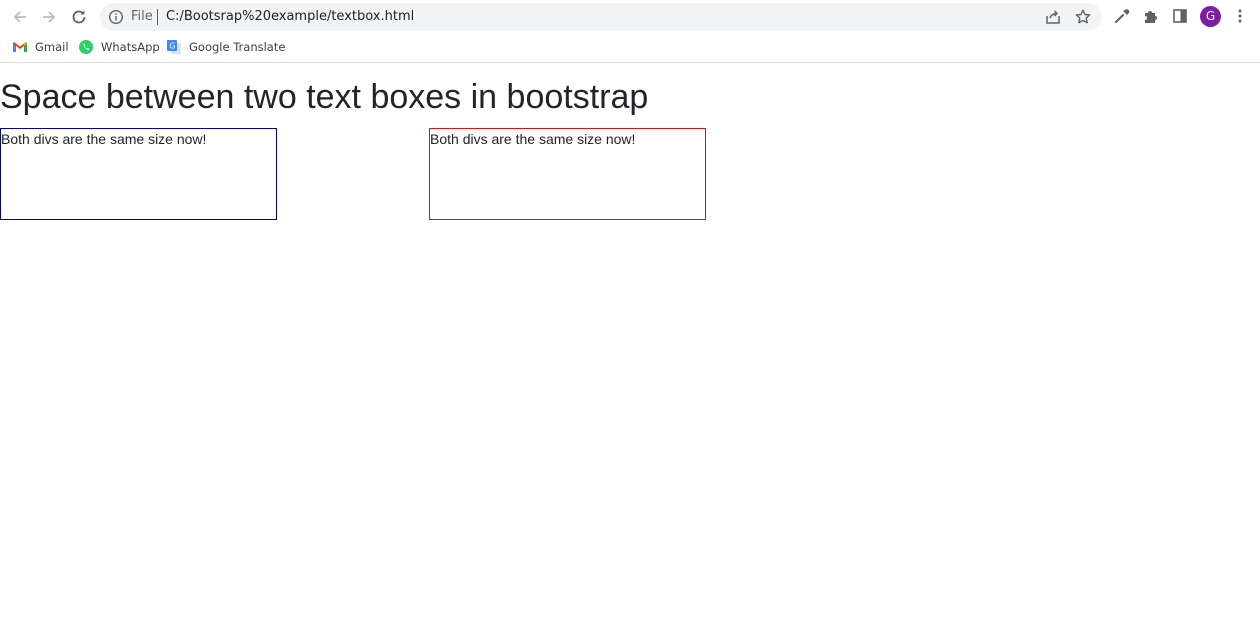  I want to click on browser-menu-button, so click(1240, 16).